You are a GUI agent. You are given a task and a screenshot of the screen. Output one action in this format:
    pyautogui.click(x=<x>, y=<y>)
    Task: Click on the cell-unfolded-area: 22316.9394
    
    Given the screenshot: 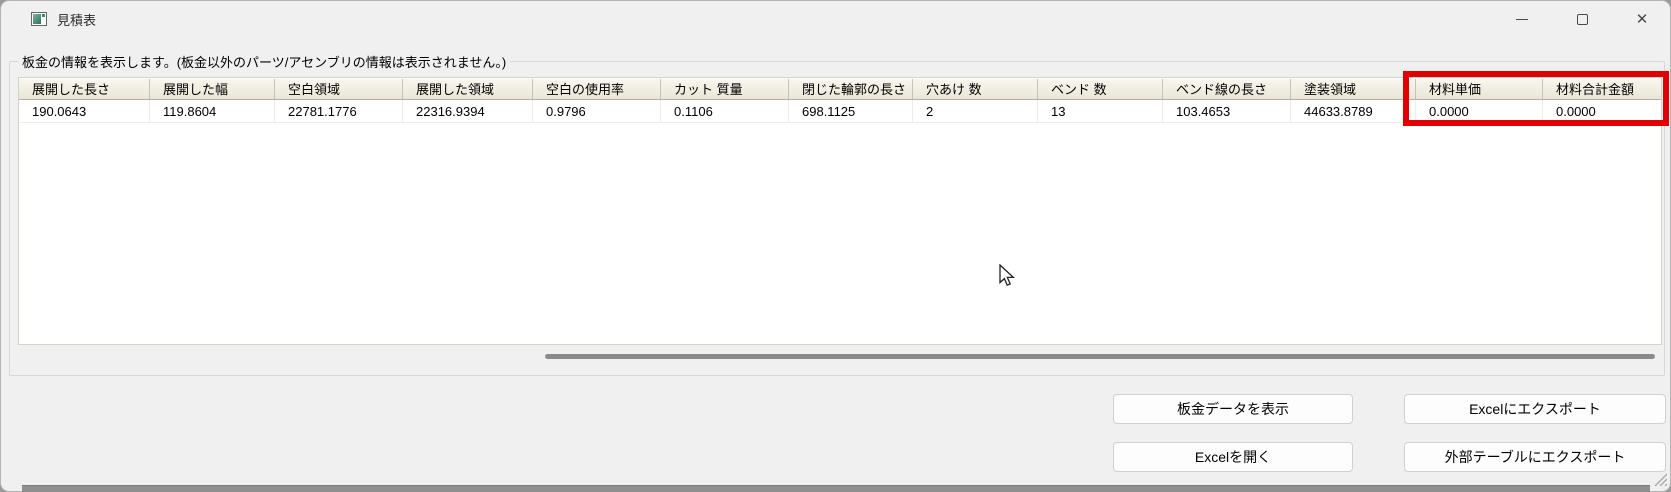 What is the action you would take?
    pyautogui.click(x=468, y=111)
    